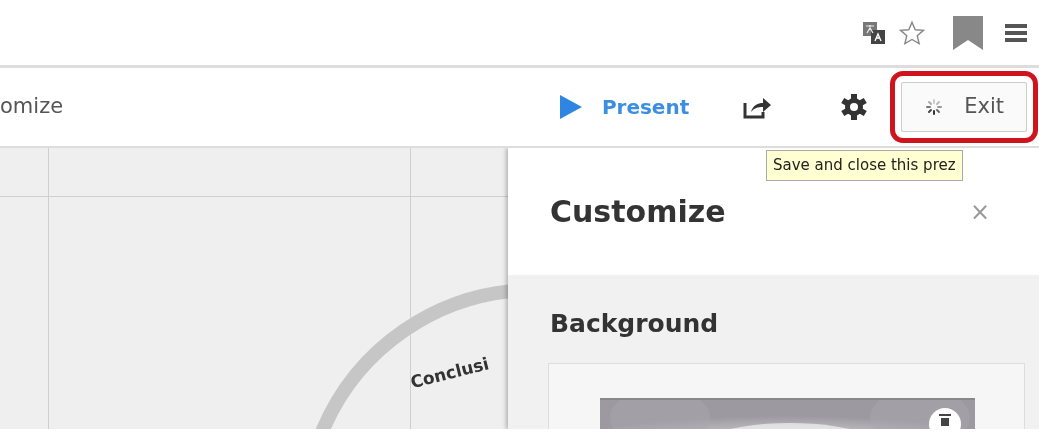 This screenshot has width=1039, height=434. What do you see at coordinates (634, 324) in the screenshot?
I see `section-title: Background` at bounding box center [634, 324].